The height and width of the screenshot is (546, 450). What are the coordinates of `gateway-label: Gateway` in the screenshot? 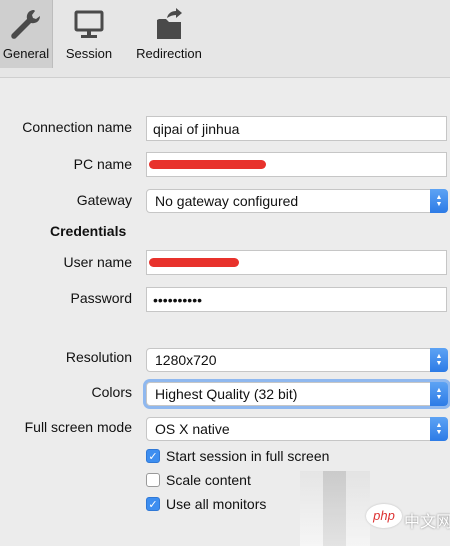 It's located at (104, 200).